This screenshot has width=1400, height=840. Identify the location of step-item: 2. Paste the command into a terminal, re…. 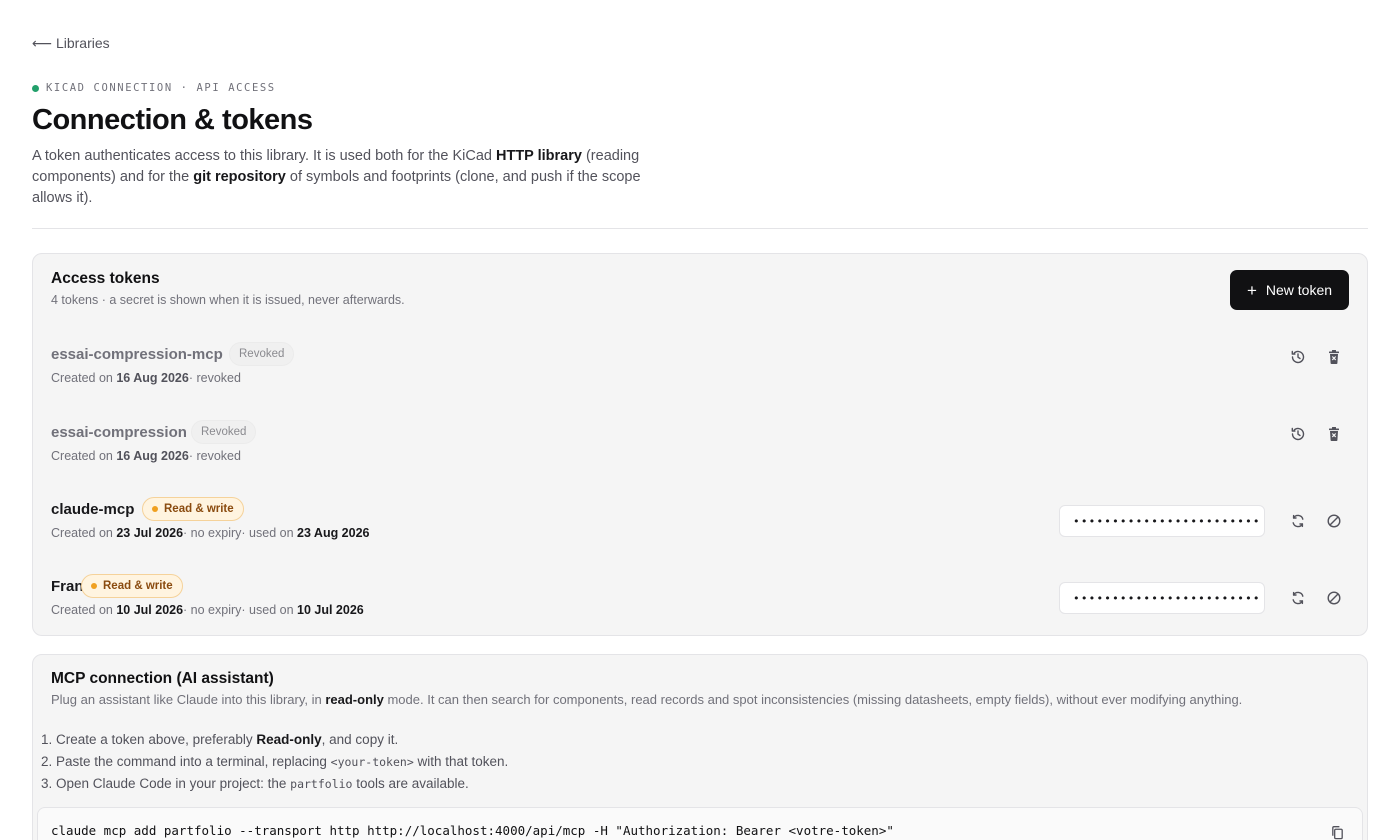
(274, 762).